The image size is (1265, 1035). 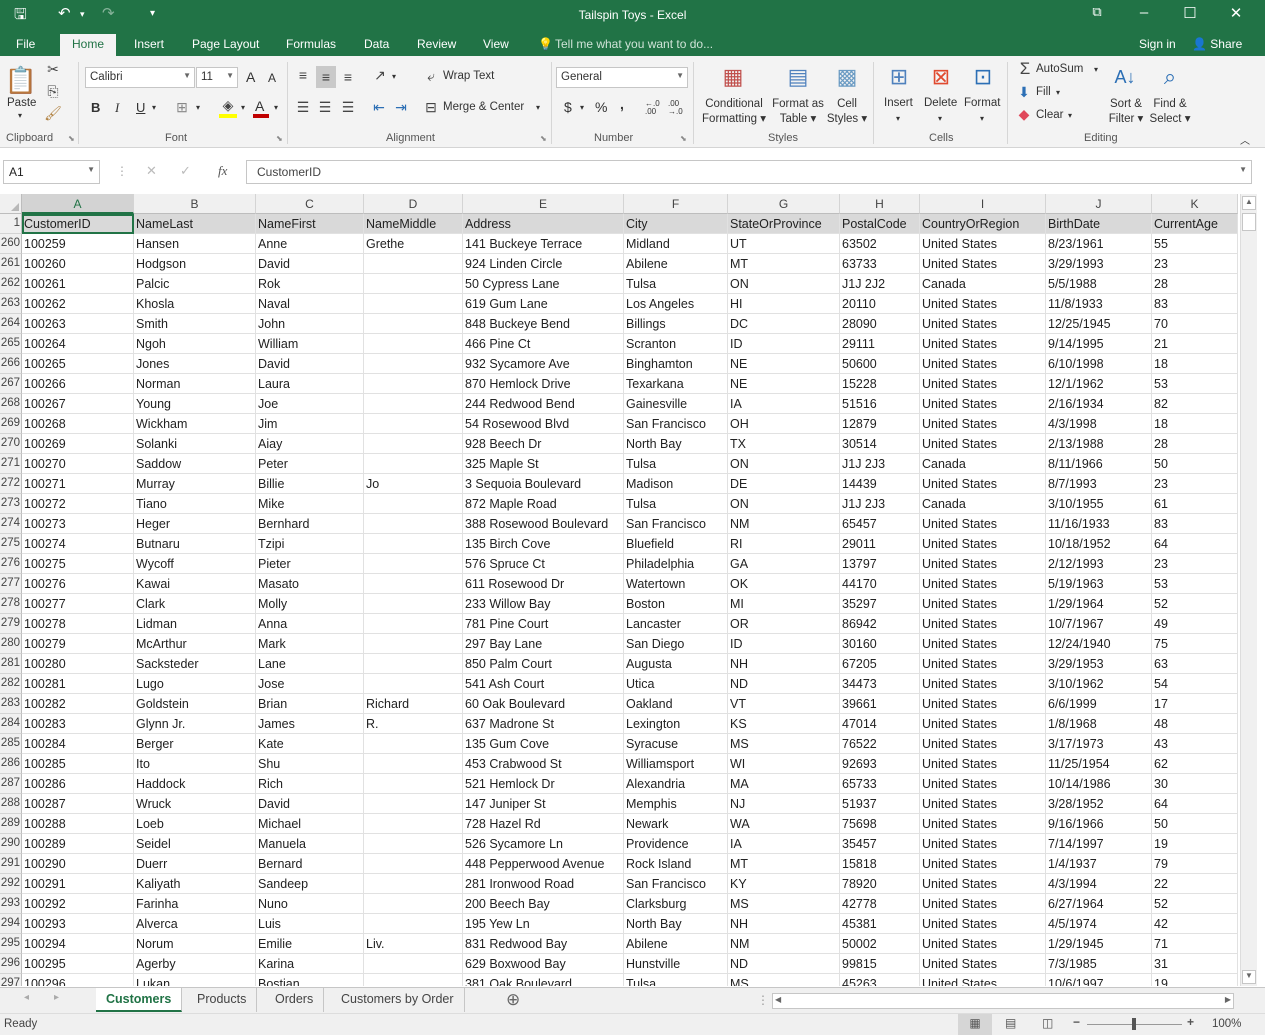 What do you see at coordinates (543, 980) in the screenshot?
I see `cell: 381 Oak Boulevard` at bounding box center [543, 980].